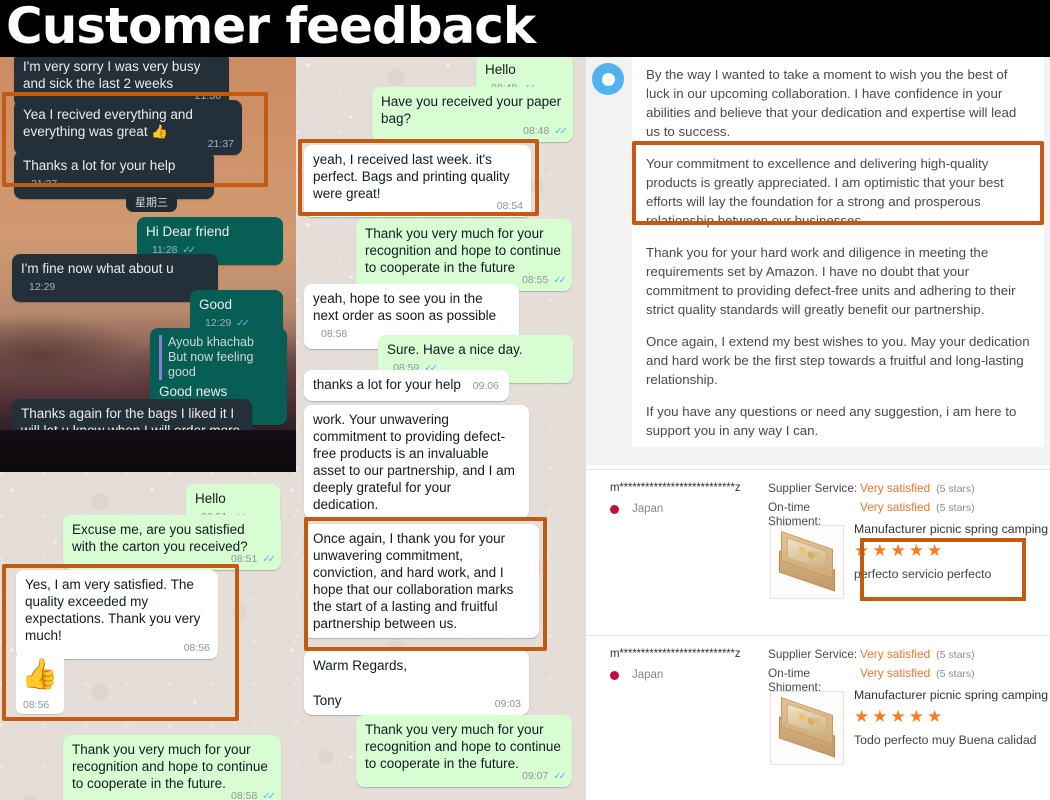 The height and width of the screenshot is (800, 1050). Describe the element at coordinates (114, 175) in the screenshot. I see `chat-bubble: Thanks a lot for your help 21:37` at that location.